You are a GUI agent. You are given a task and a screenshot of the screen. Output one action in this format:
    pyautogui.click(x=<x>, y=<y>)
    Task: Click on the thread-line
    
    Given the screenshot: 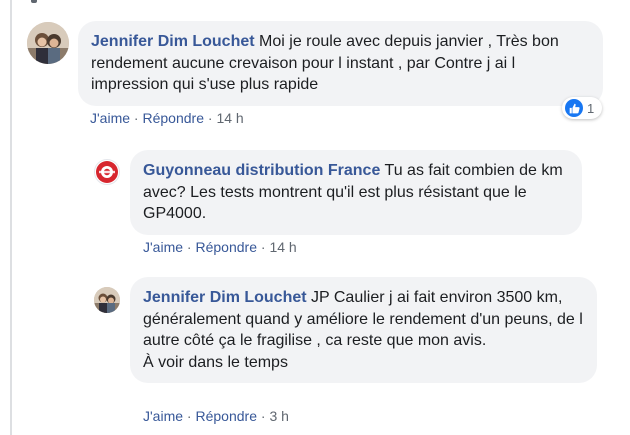 What is the action you would take?
    pyautogui.click(x=11, y=217)
    